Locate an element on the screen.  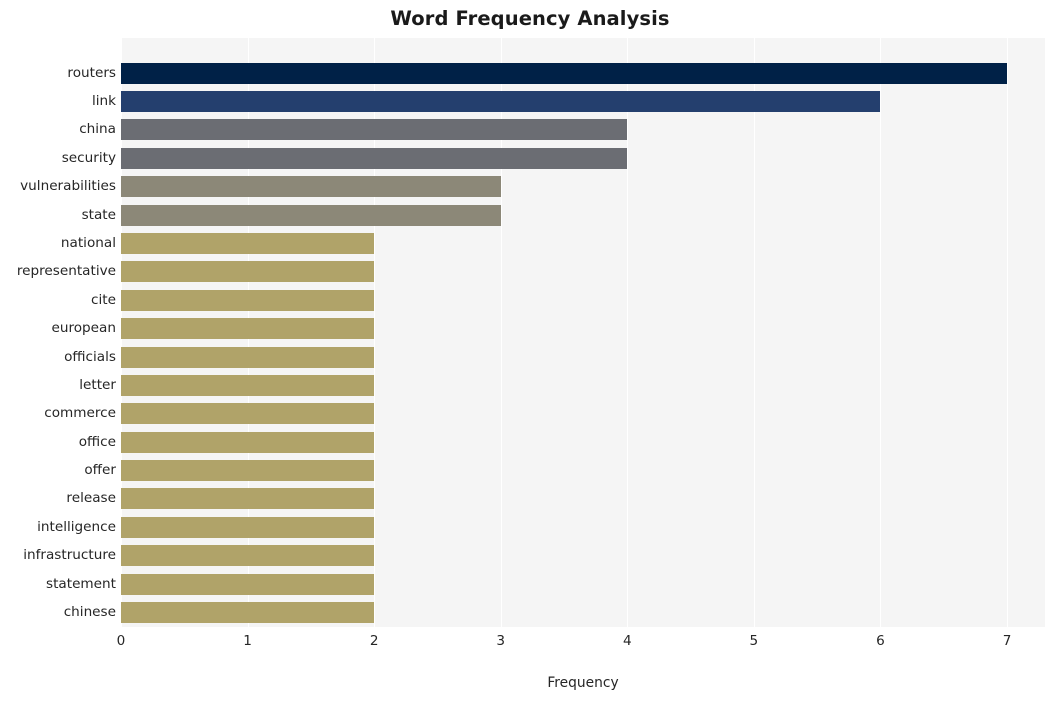
bar-link is located at coordinates (501, 102).